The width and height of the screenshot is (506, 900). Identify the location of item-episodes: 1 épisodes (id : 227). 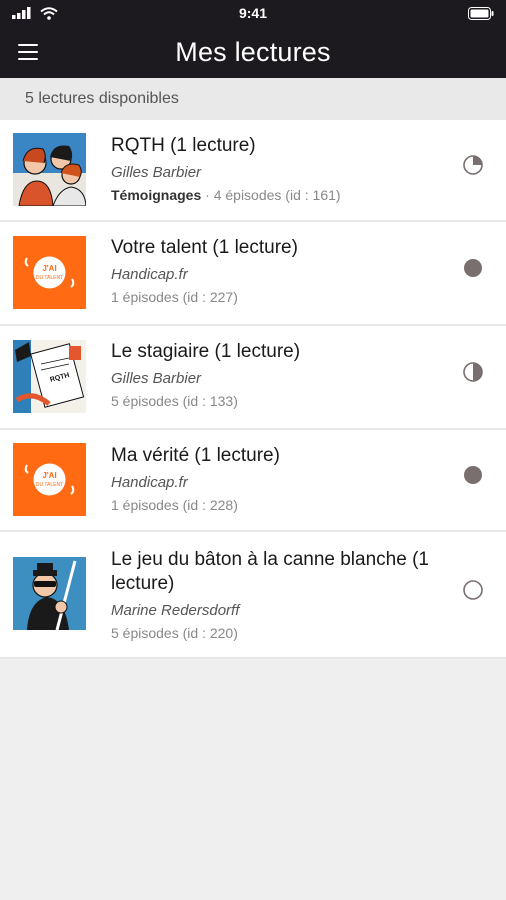
(174, 297).